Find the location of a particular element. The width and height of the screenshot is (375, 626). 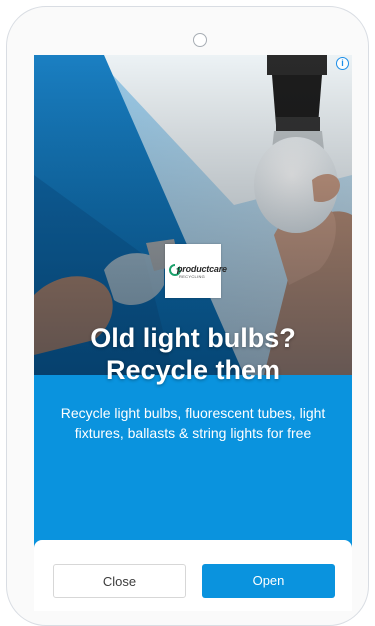

open-button: Open is located at coordinates (268, 581).